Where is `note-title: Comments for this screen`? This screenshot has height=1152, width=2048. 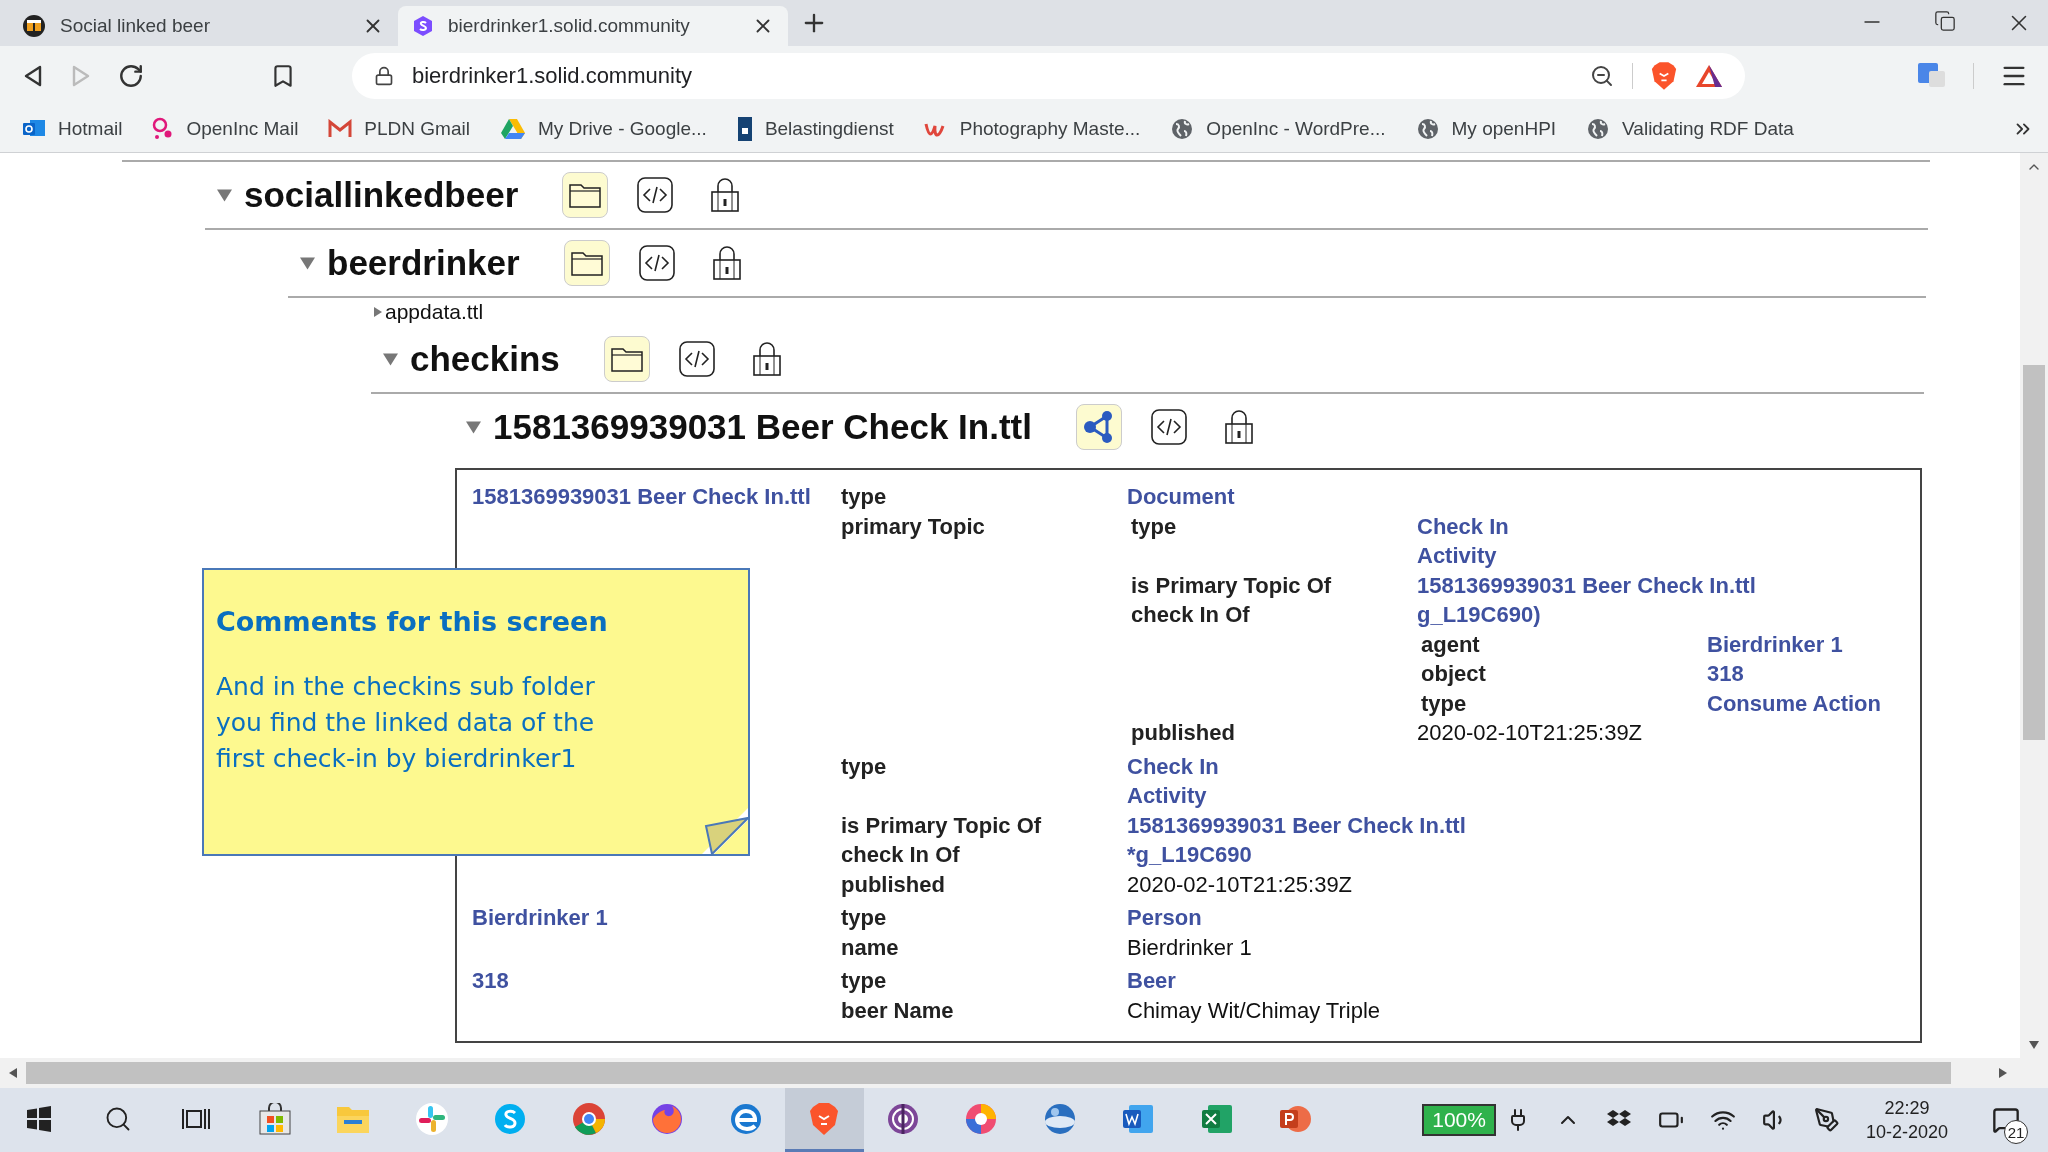 note-title: Comments for this screen is located at coordinates (412, 621).